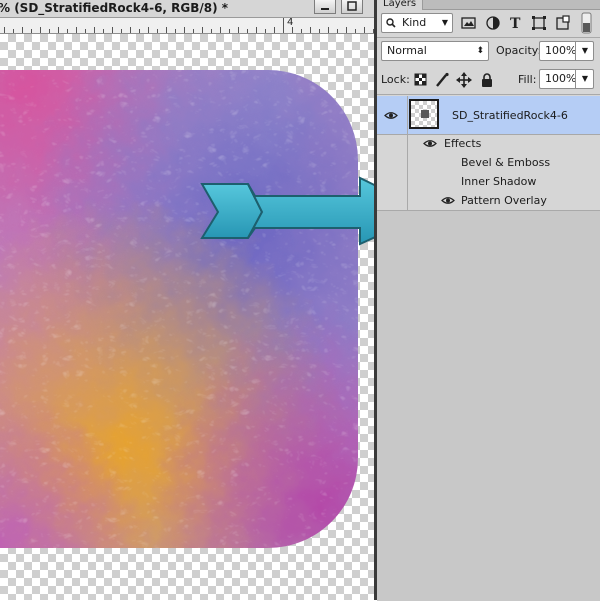  What do you see at coordinates (587, 23) in the screenshot?
I see `filter-toggle-switch` at bounding box center [587, 23].